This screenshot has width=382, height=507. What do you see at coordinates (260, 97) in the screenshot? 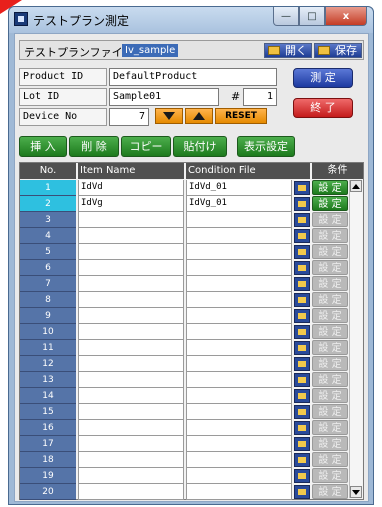
I see `hash-field: 1` at bounding box center [260, 97].